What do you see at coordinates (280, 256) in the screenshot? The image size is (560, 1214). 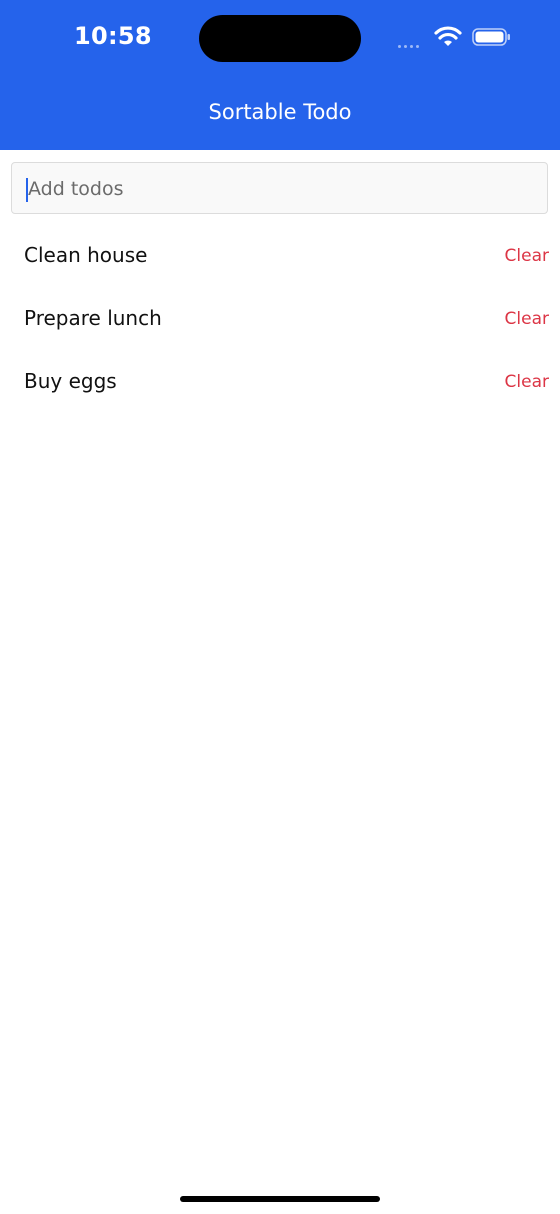 I see `todo-item: Clean house Clear` at bounding box center [280, 256].